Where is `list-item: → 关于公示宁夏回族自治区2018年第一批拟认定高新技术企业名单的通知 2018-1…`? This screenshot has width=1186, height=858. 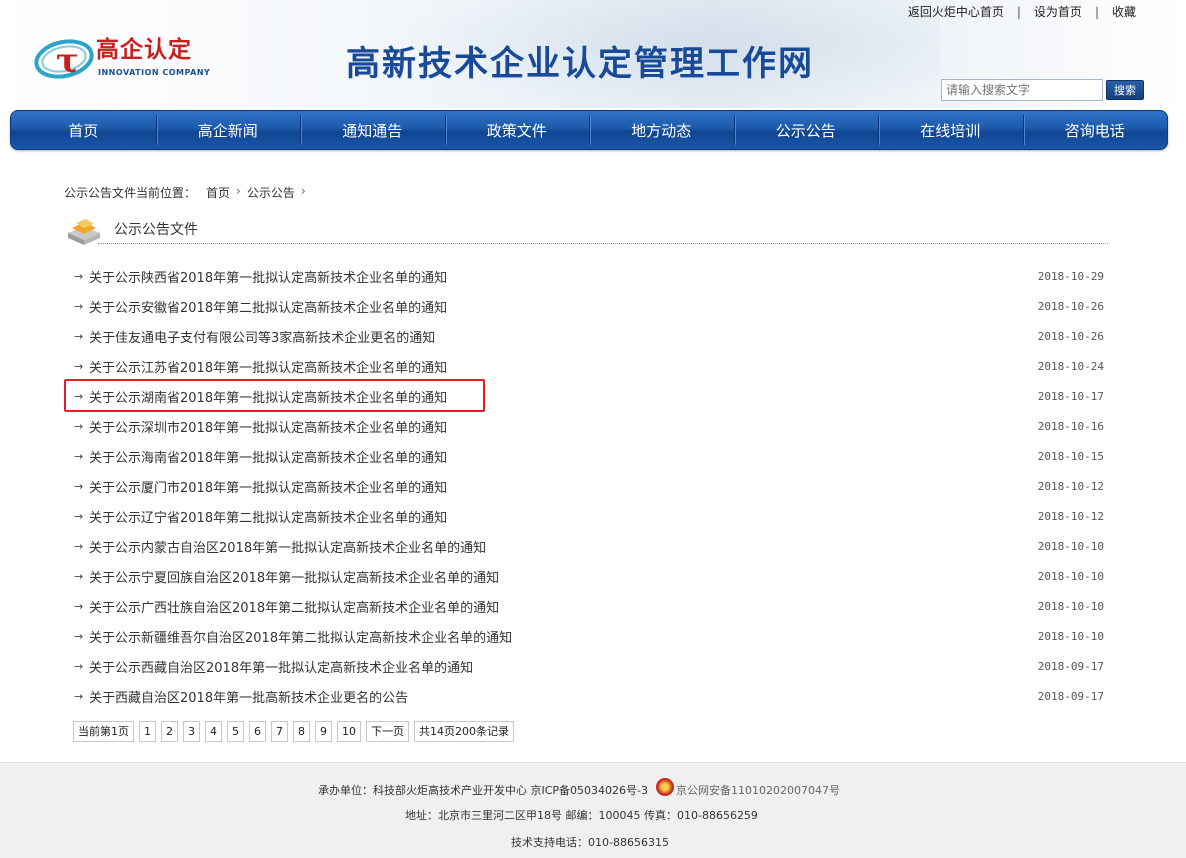
list-item: → 关于公示宁夏回族自治区2018年第一批拟认定高新技术企业名单的通知 2018-1… is located at coordinates (585, 576).